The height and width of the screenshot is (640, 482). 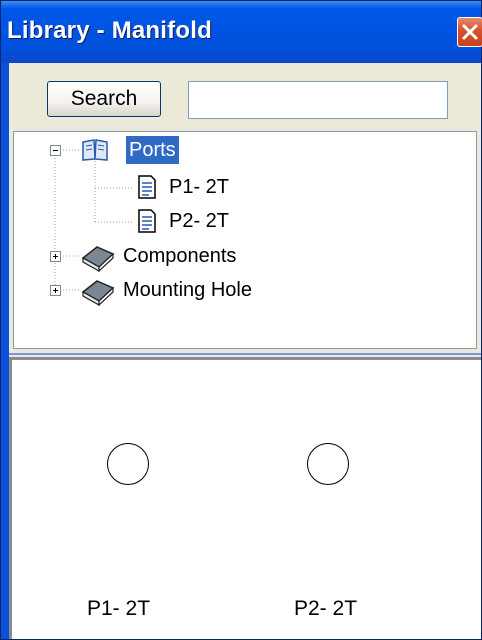 I want to click on tree-node-components: Components, so click(x=179, y=256).